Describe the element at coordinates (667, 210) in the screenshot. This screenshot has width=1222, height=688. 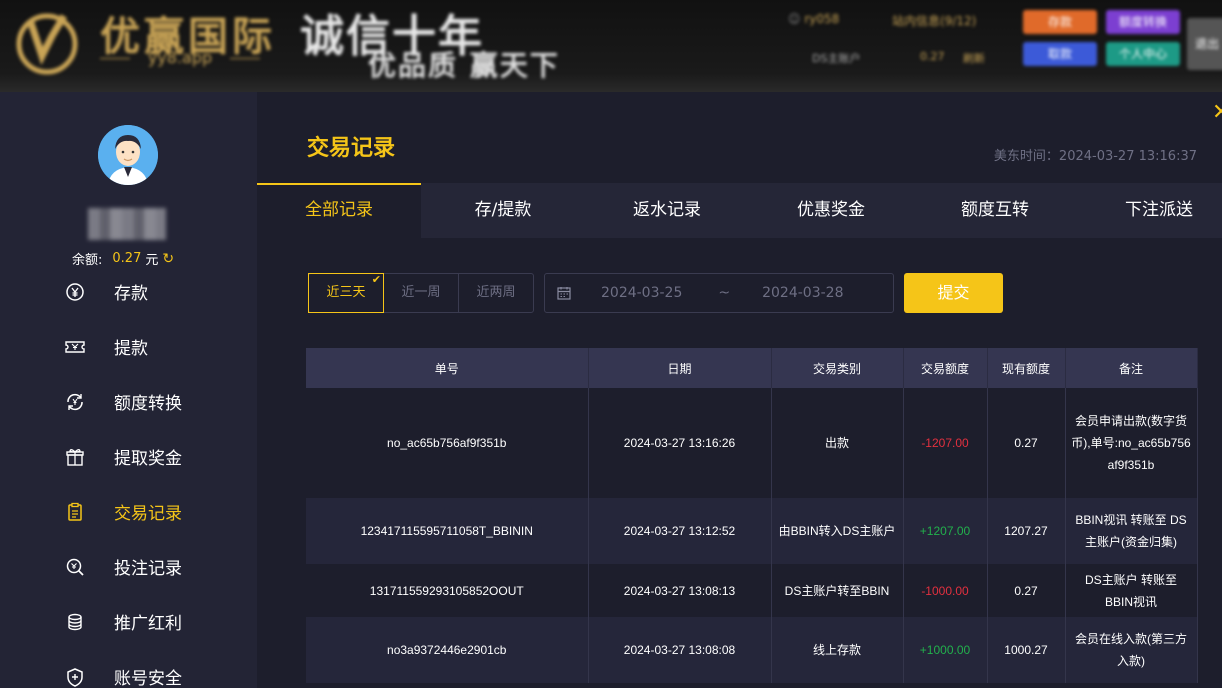
I see `tab-rebate-records: 返水记录` at that location.